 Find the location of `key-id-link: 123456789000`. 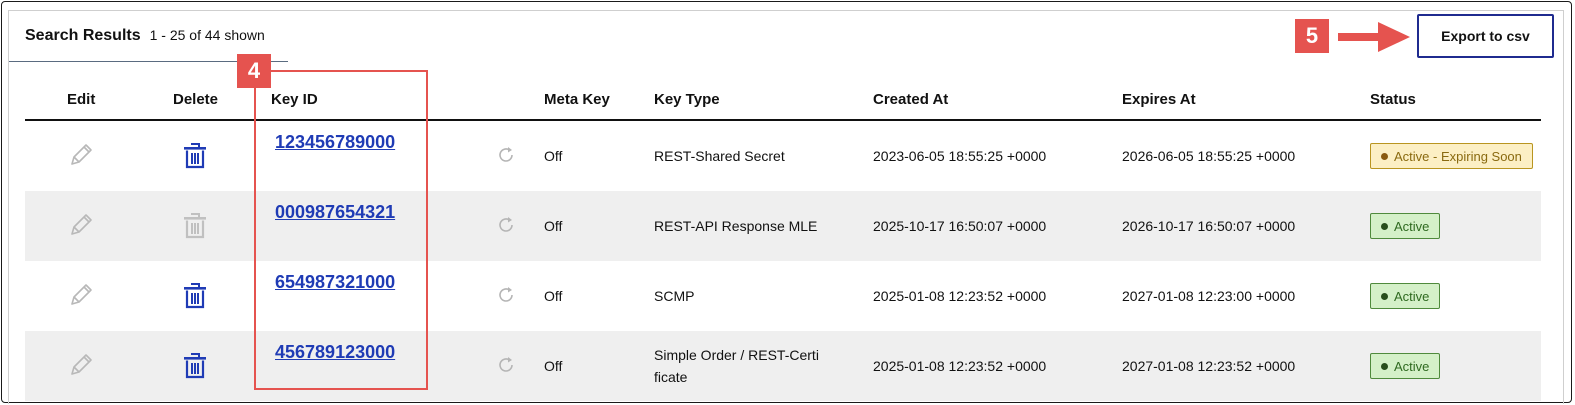

key-id-link: 123456789000 is located at coordinates (335, 142).